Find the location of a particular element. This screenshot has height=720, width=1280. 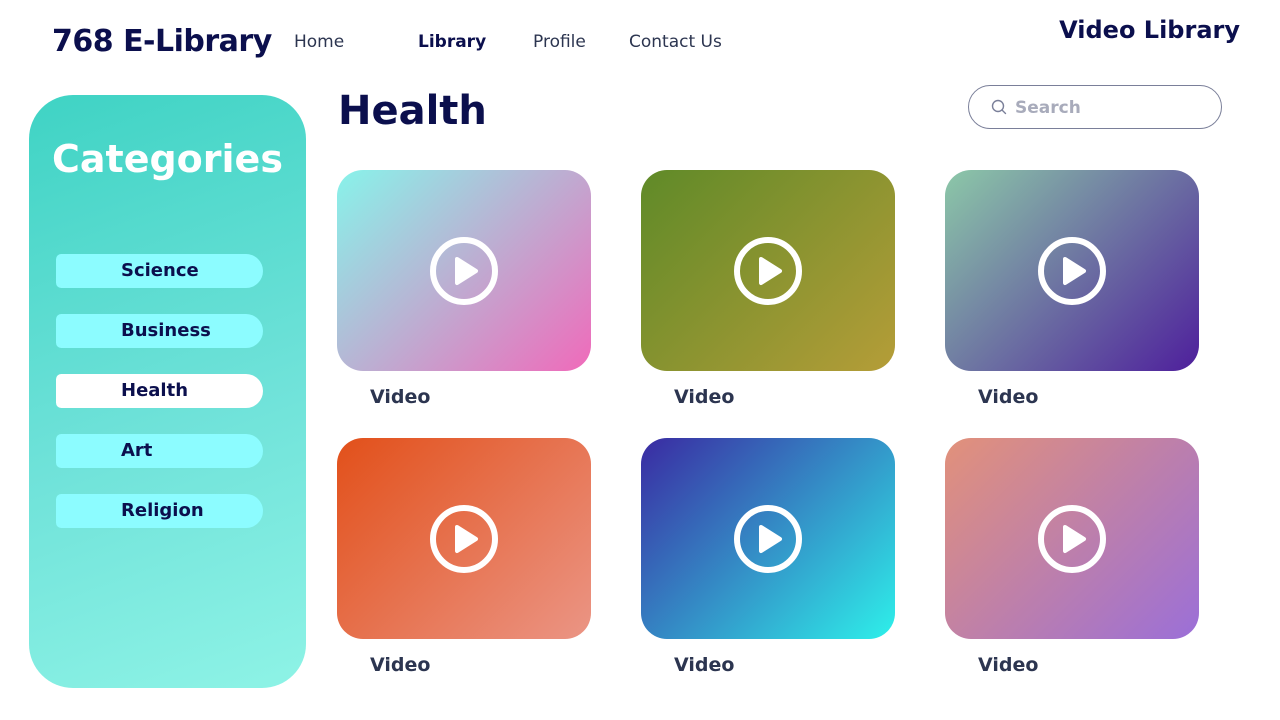

search-icon is located at coordinates (999, 107).